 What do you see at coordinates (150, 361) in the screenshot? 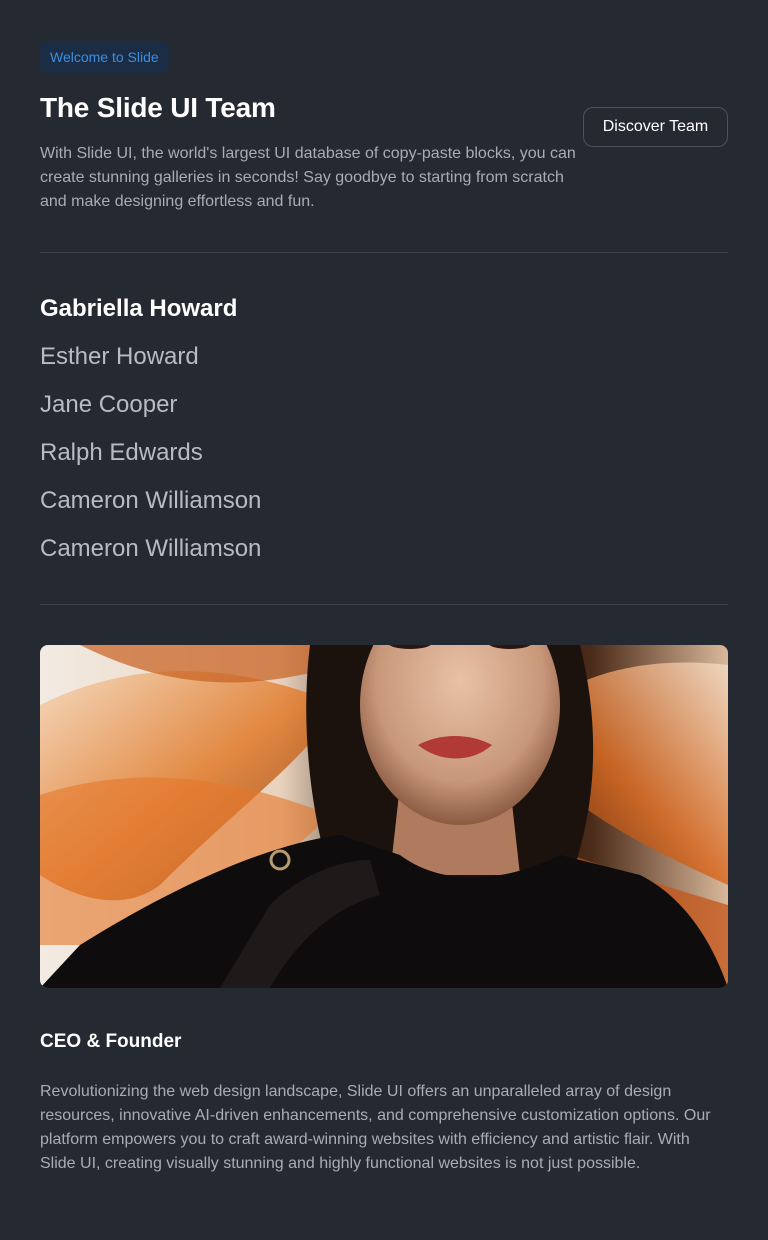
I see `team-member-item: Esther Howard` at bounding box center [150, 361].